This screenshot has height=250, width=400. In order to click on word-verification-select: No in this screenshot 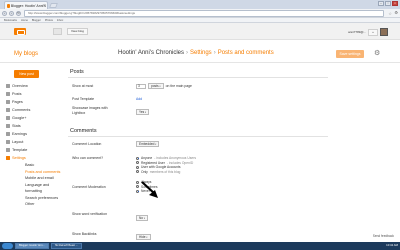, I will do `click(142, 218)`.